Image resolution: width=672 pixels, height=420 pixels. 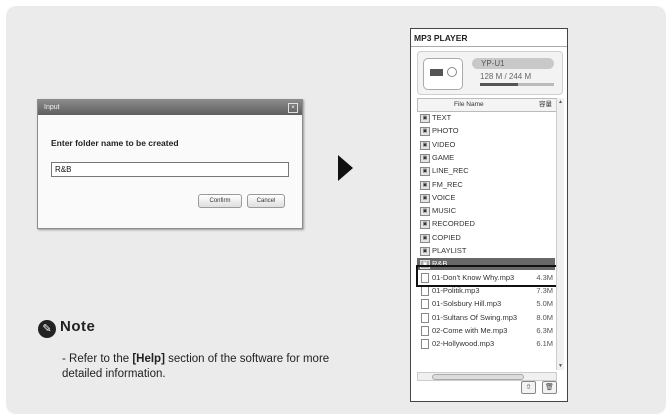 I want to click on row-name: GAME, so click(x=443, y=157).